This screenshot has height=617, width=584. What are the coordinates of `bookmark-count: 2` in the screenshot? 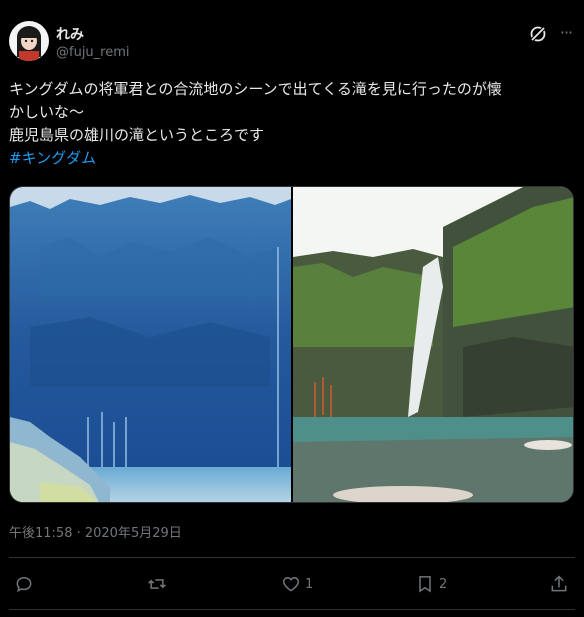 It's located at (443, 584).